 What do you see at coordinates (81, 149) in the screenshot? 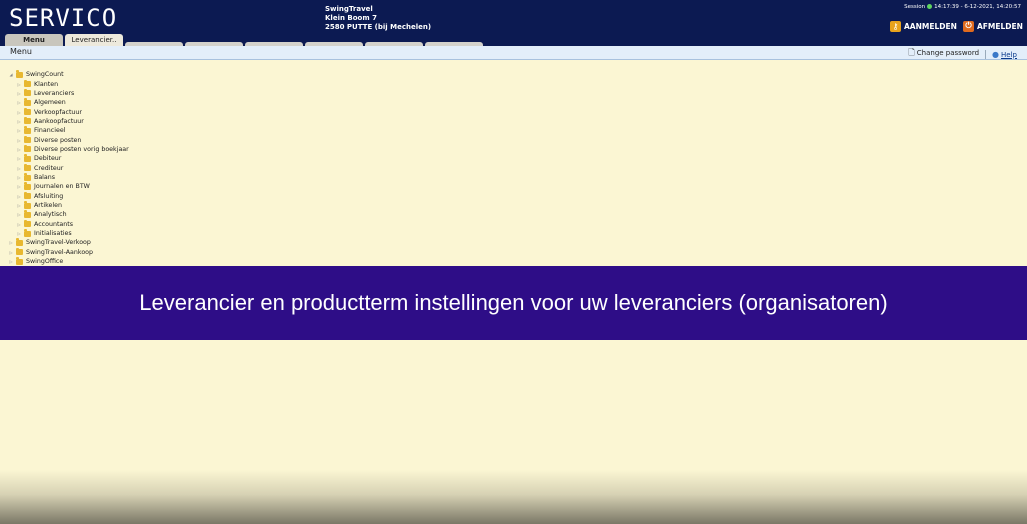
I see `tree-node-label: Diverse posten vorig boekjaar` at bounding box center [81, 149].